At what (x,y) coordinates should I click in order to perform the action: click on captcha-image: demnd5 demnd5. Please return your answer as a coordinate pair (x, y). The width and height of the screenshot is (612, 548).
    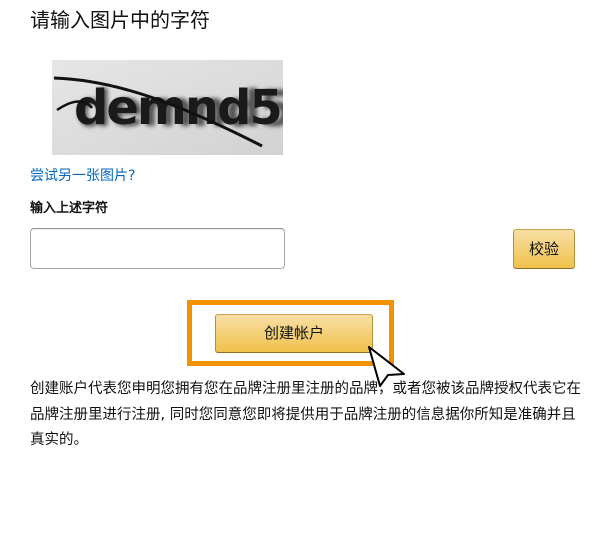
    Looking at the image, I should click on (167, 107).